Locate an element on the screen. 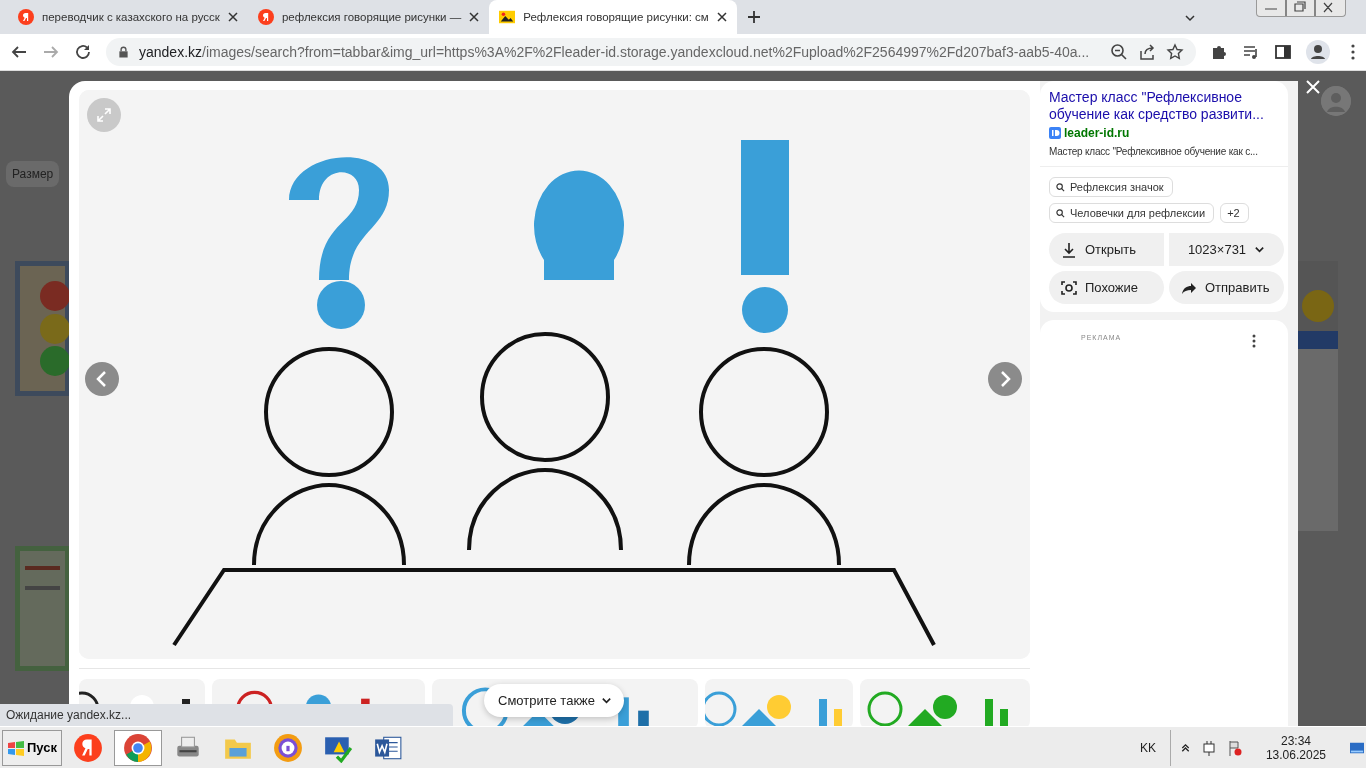 The image size is (1366, 768). chrome-icon is located at coordinates (138, 747).